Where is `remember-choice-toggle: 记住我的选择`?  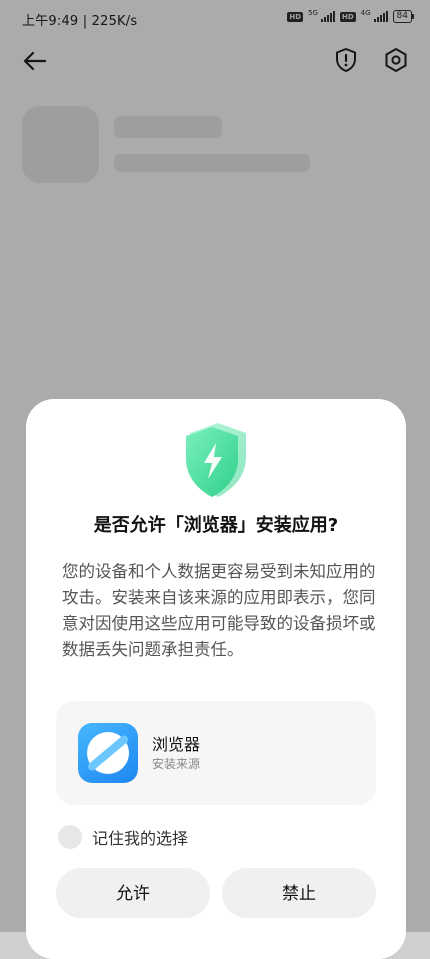
remember-choice-toggle: 记住我的选择 is located at coordinates (123, 837).